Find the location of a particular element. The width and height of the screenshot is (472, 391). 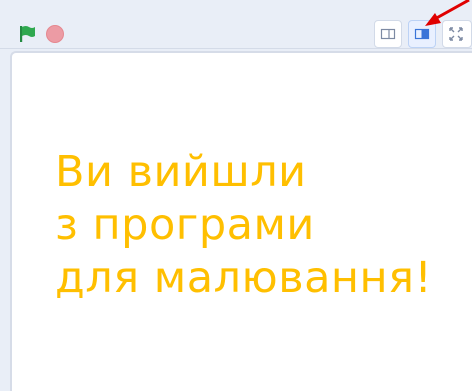

green-flag-icon is located at coordinates (27, 34).